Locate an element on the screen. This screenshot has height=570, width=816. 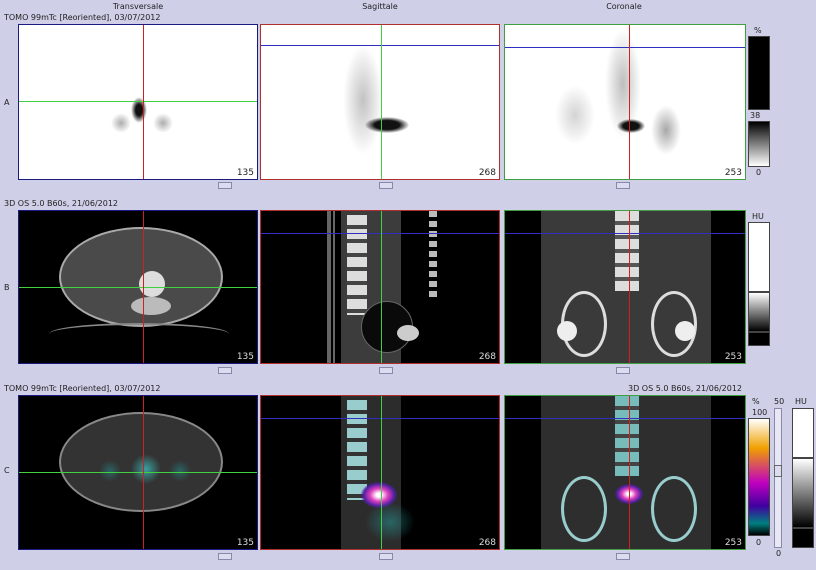
row-a-transversale-view: 135 is located at coordinates (138, 102).